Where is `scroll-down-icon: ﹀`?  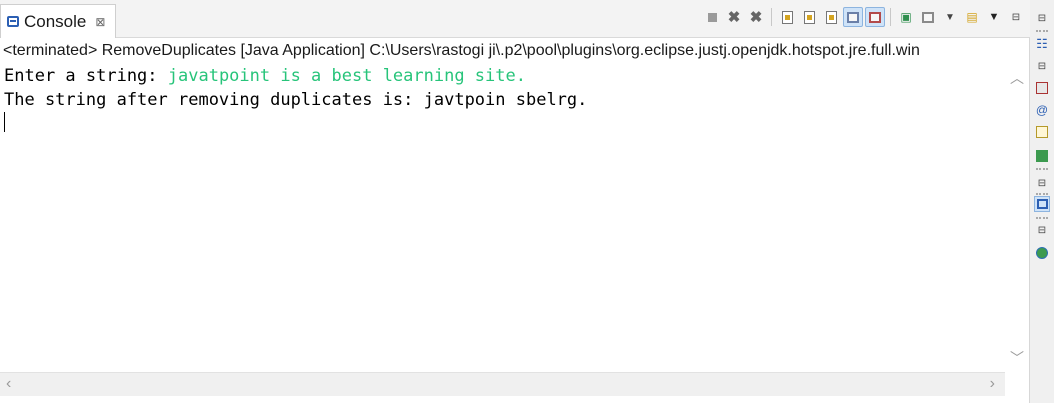 scroll-down-icon: ﹀ is located at coordinates (1017, 358).